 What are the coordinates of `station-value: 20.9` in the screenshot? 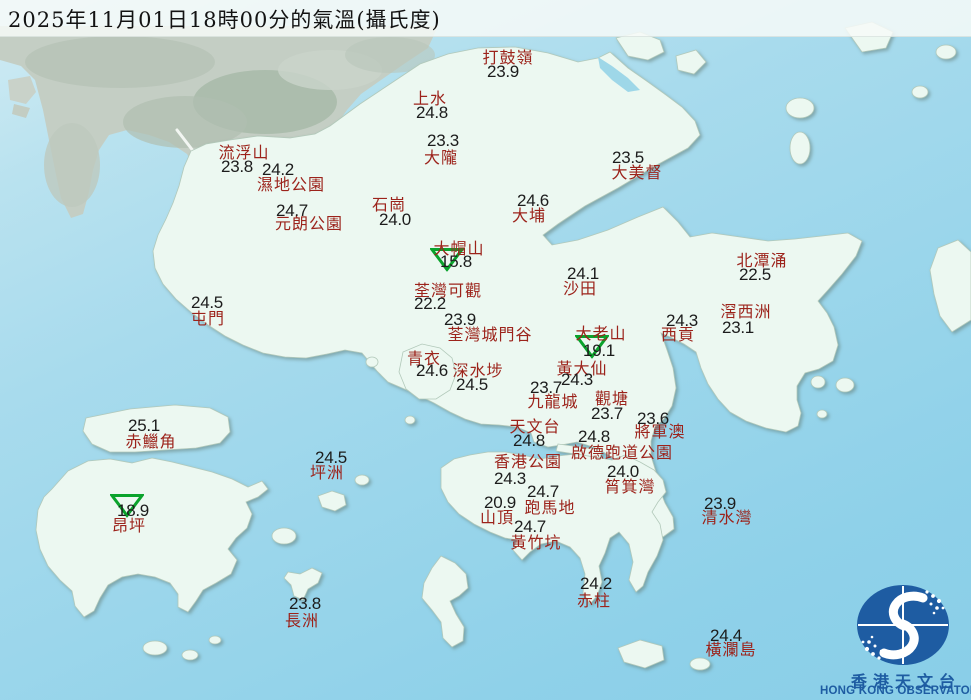 It's located at (500, 502).